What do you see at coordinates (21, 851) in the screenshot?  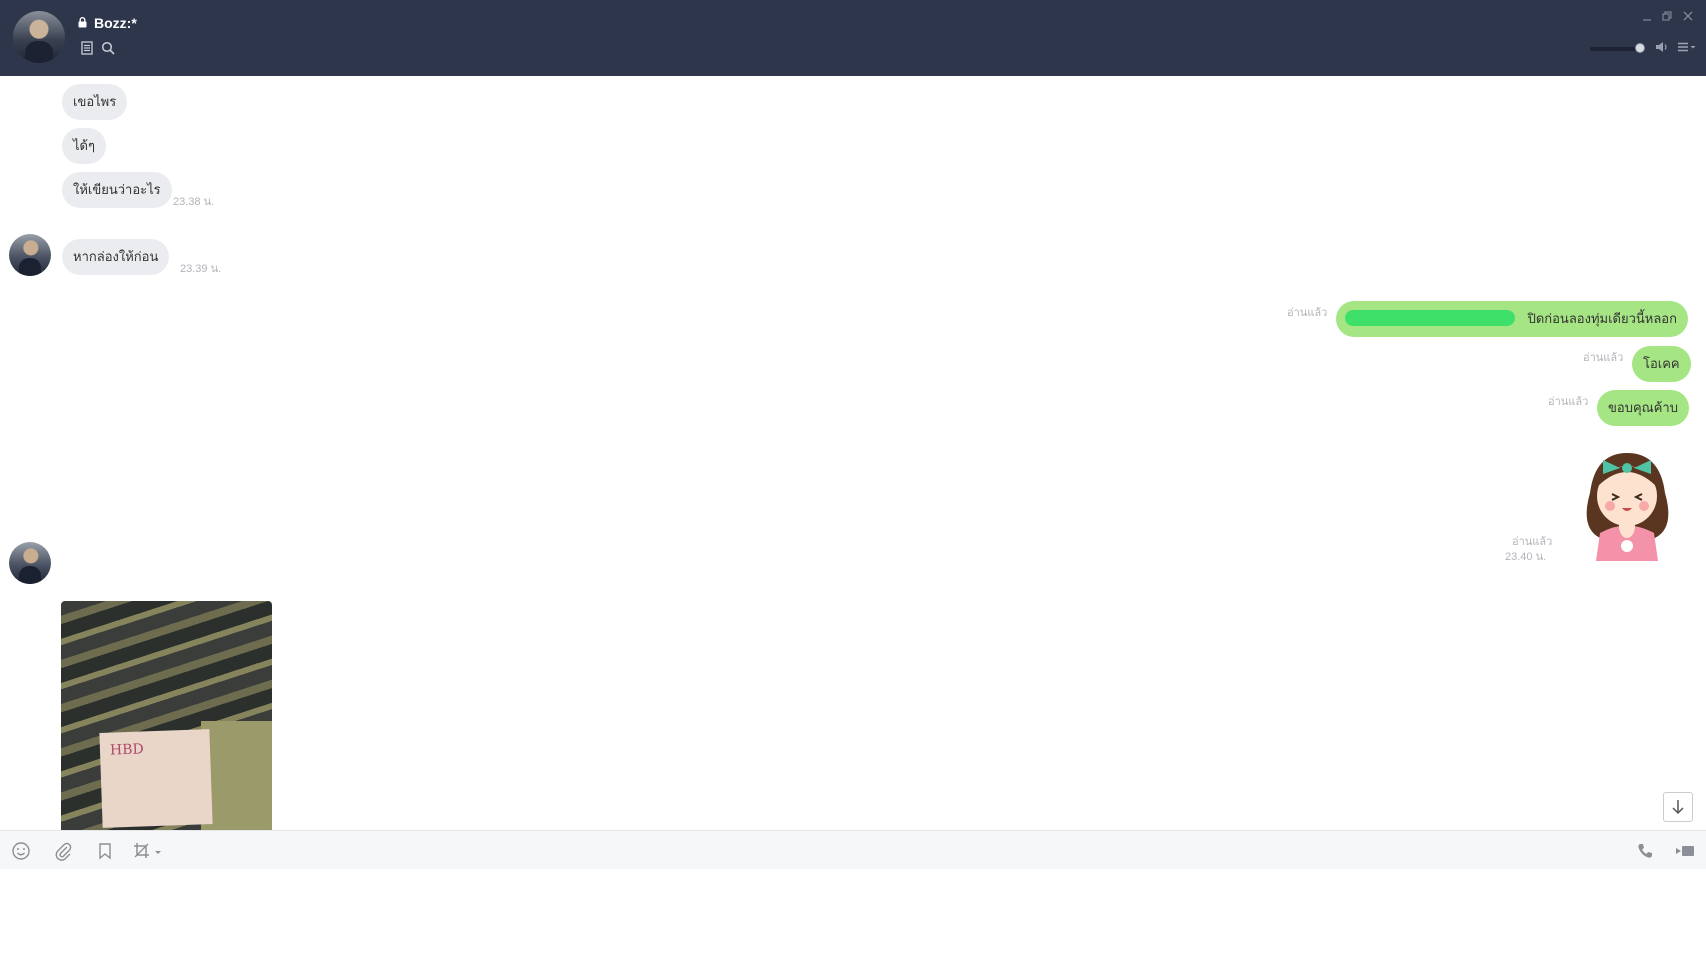 I see `emoji-icon` at bounding box center [21, 851].